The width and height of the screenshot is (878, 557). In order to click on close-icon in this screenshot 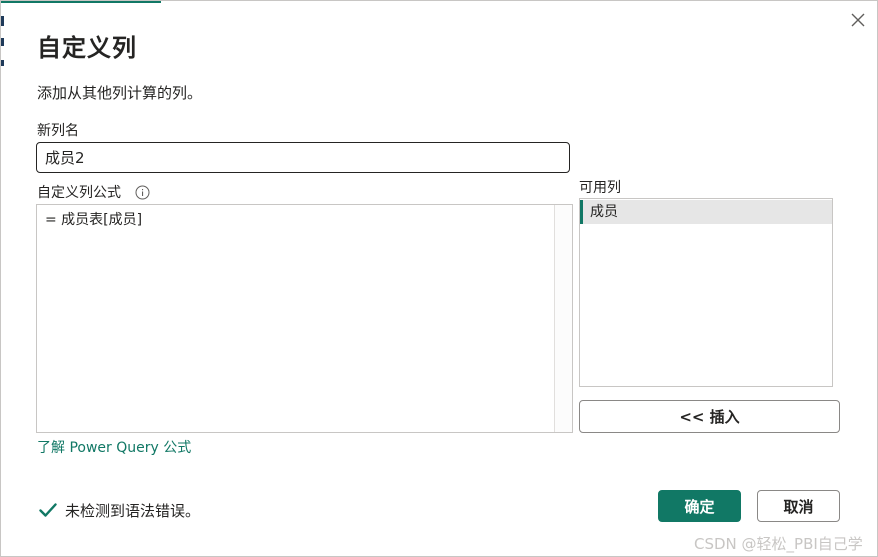, I will do `click(858, 20)`.